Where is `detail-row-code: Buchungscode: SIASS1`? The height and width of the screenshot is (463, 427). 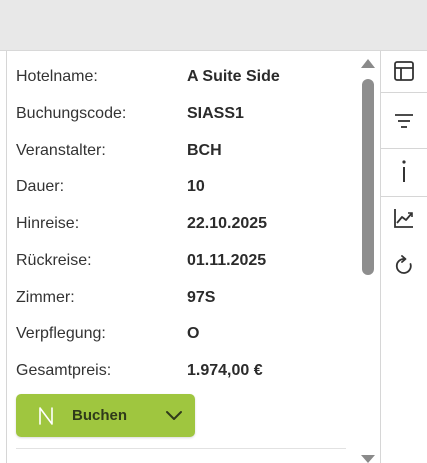
detail-row-code: Buchungscode: SIASS1 is located at coordinates (186, 114).